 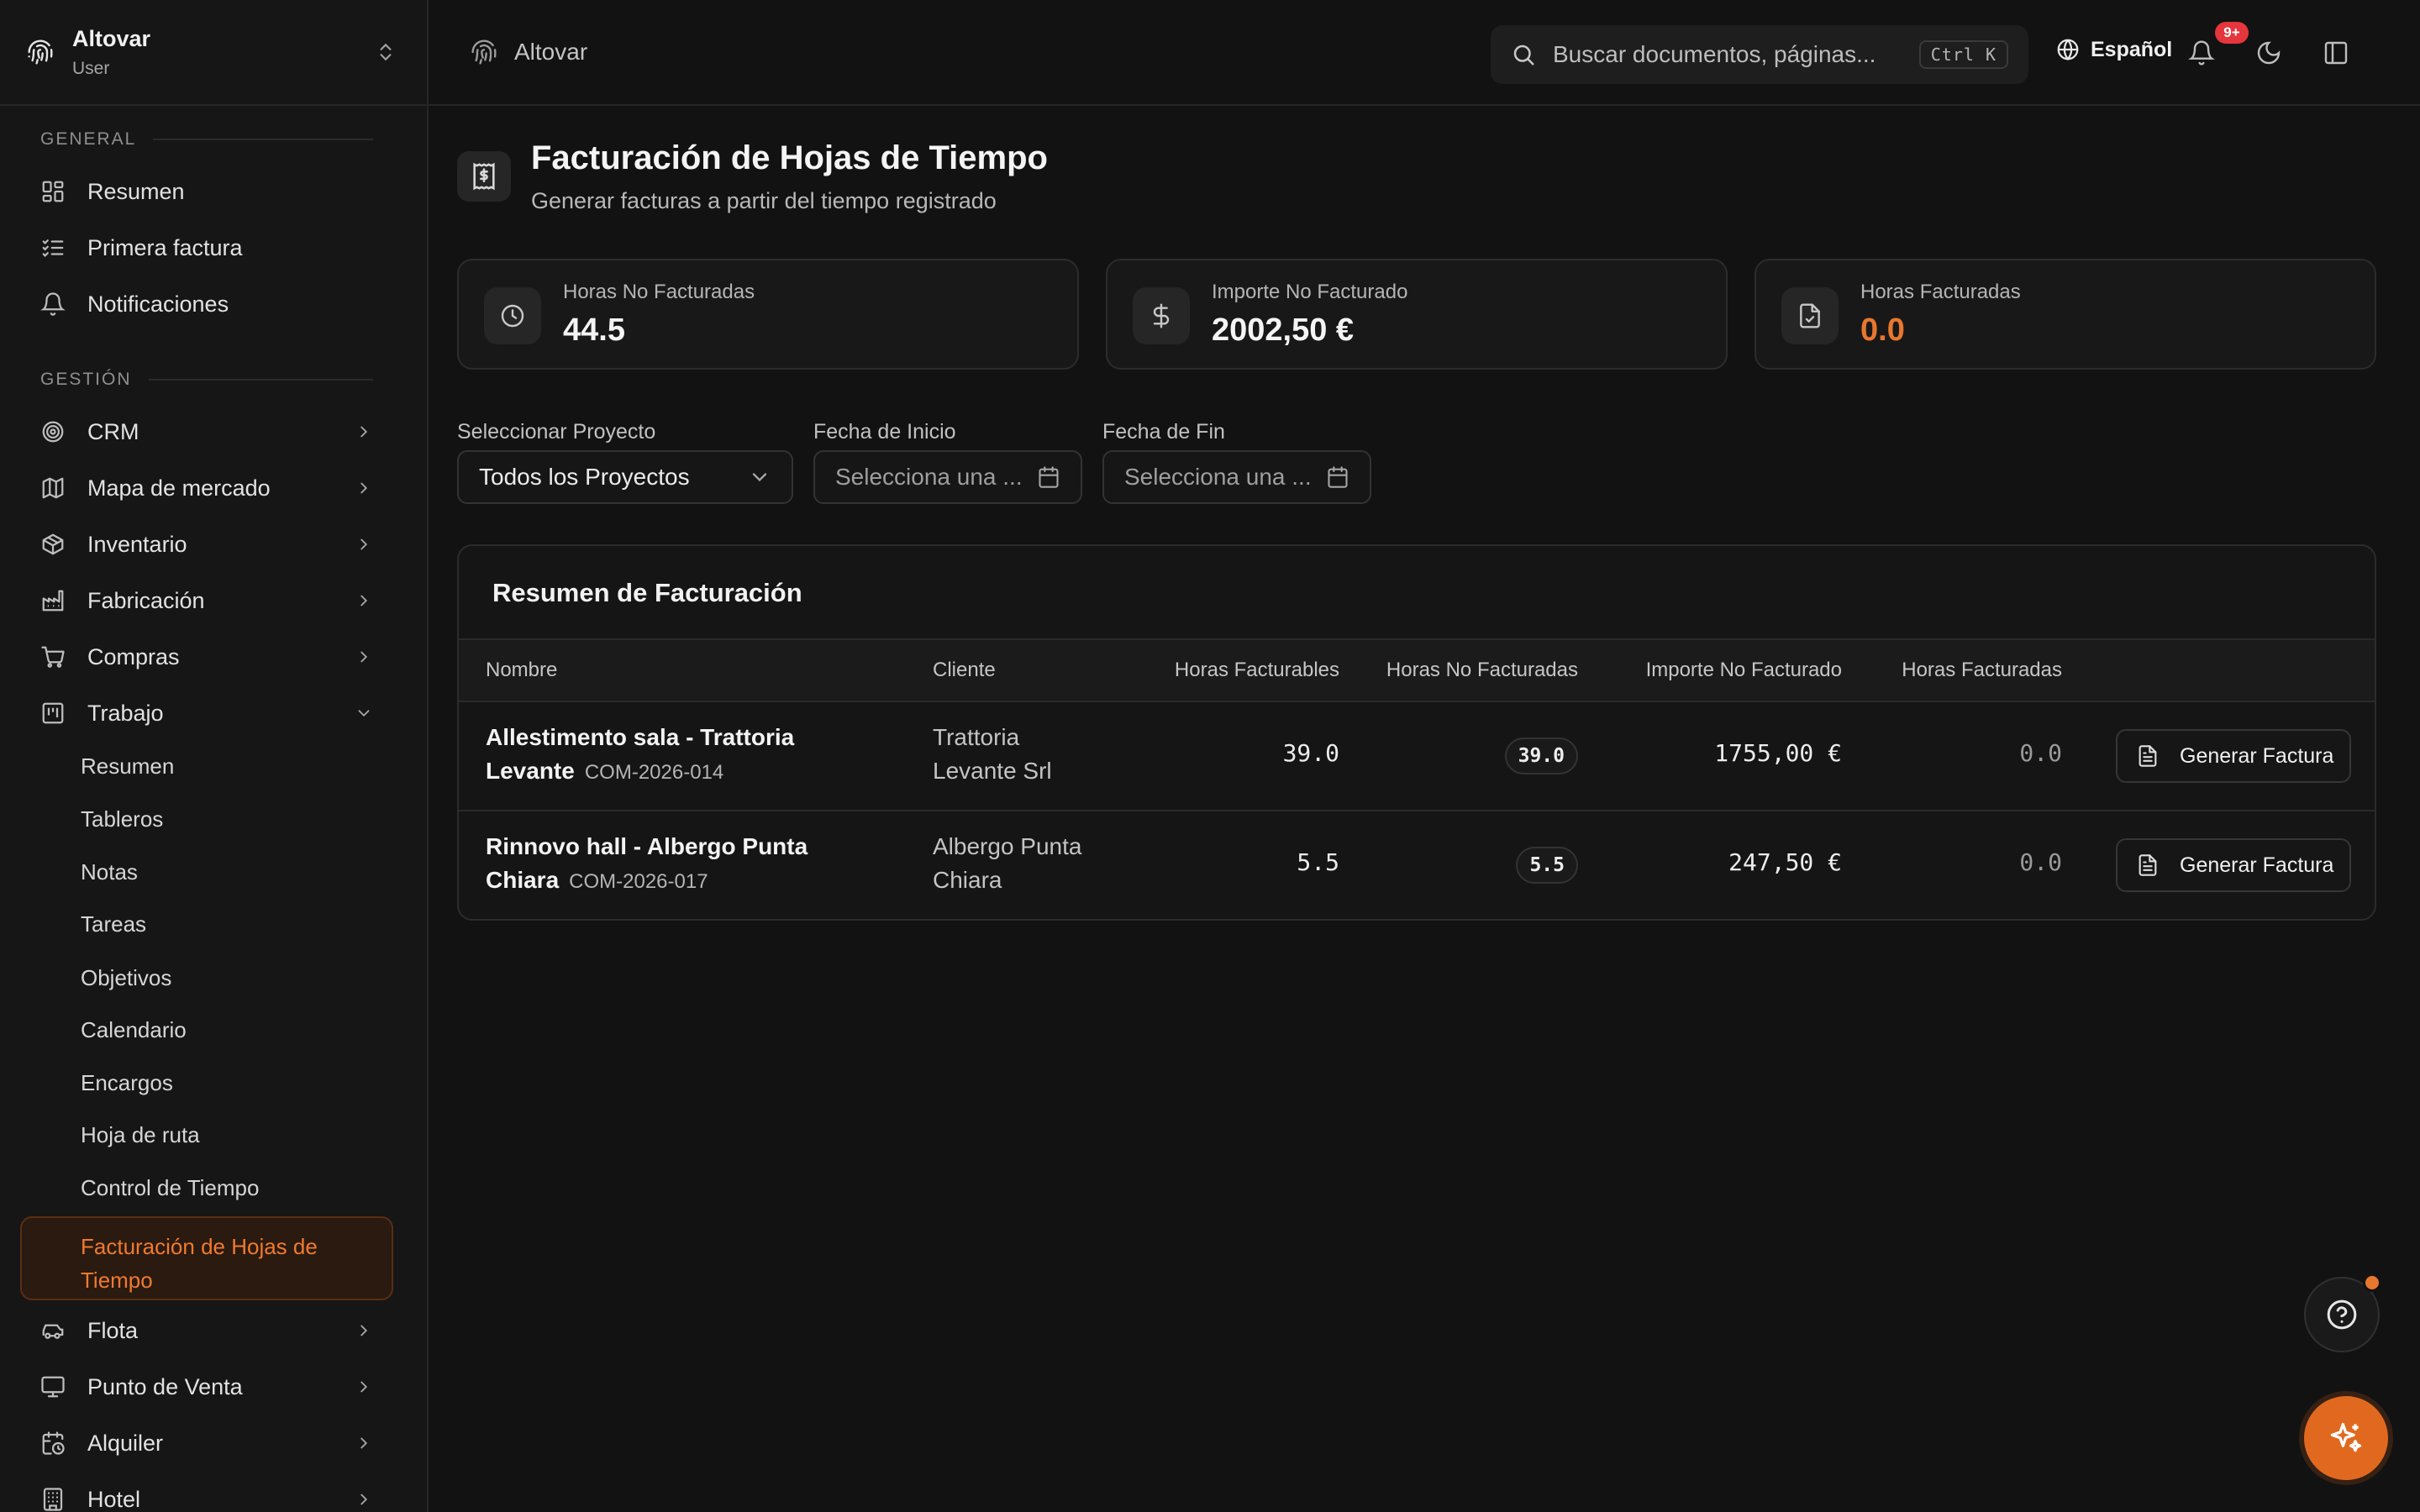 I want to click on dollar-icon, so click(x=1162, y=315).